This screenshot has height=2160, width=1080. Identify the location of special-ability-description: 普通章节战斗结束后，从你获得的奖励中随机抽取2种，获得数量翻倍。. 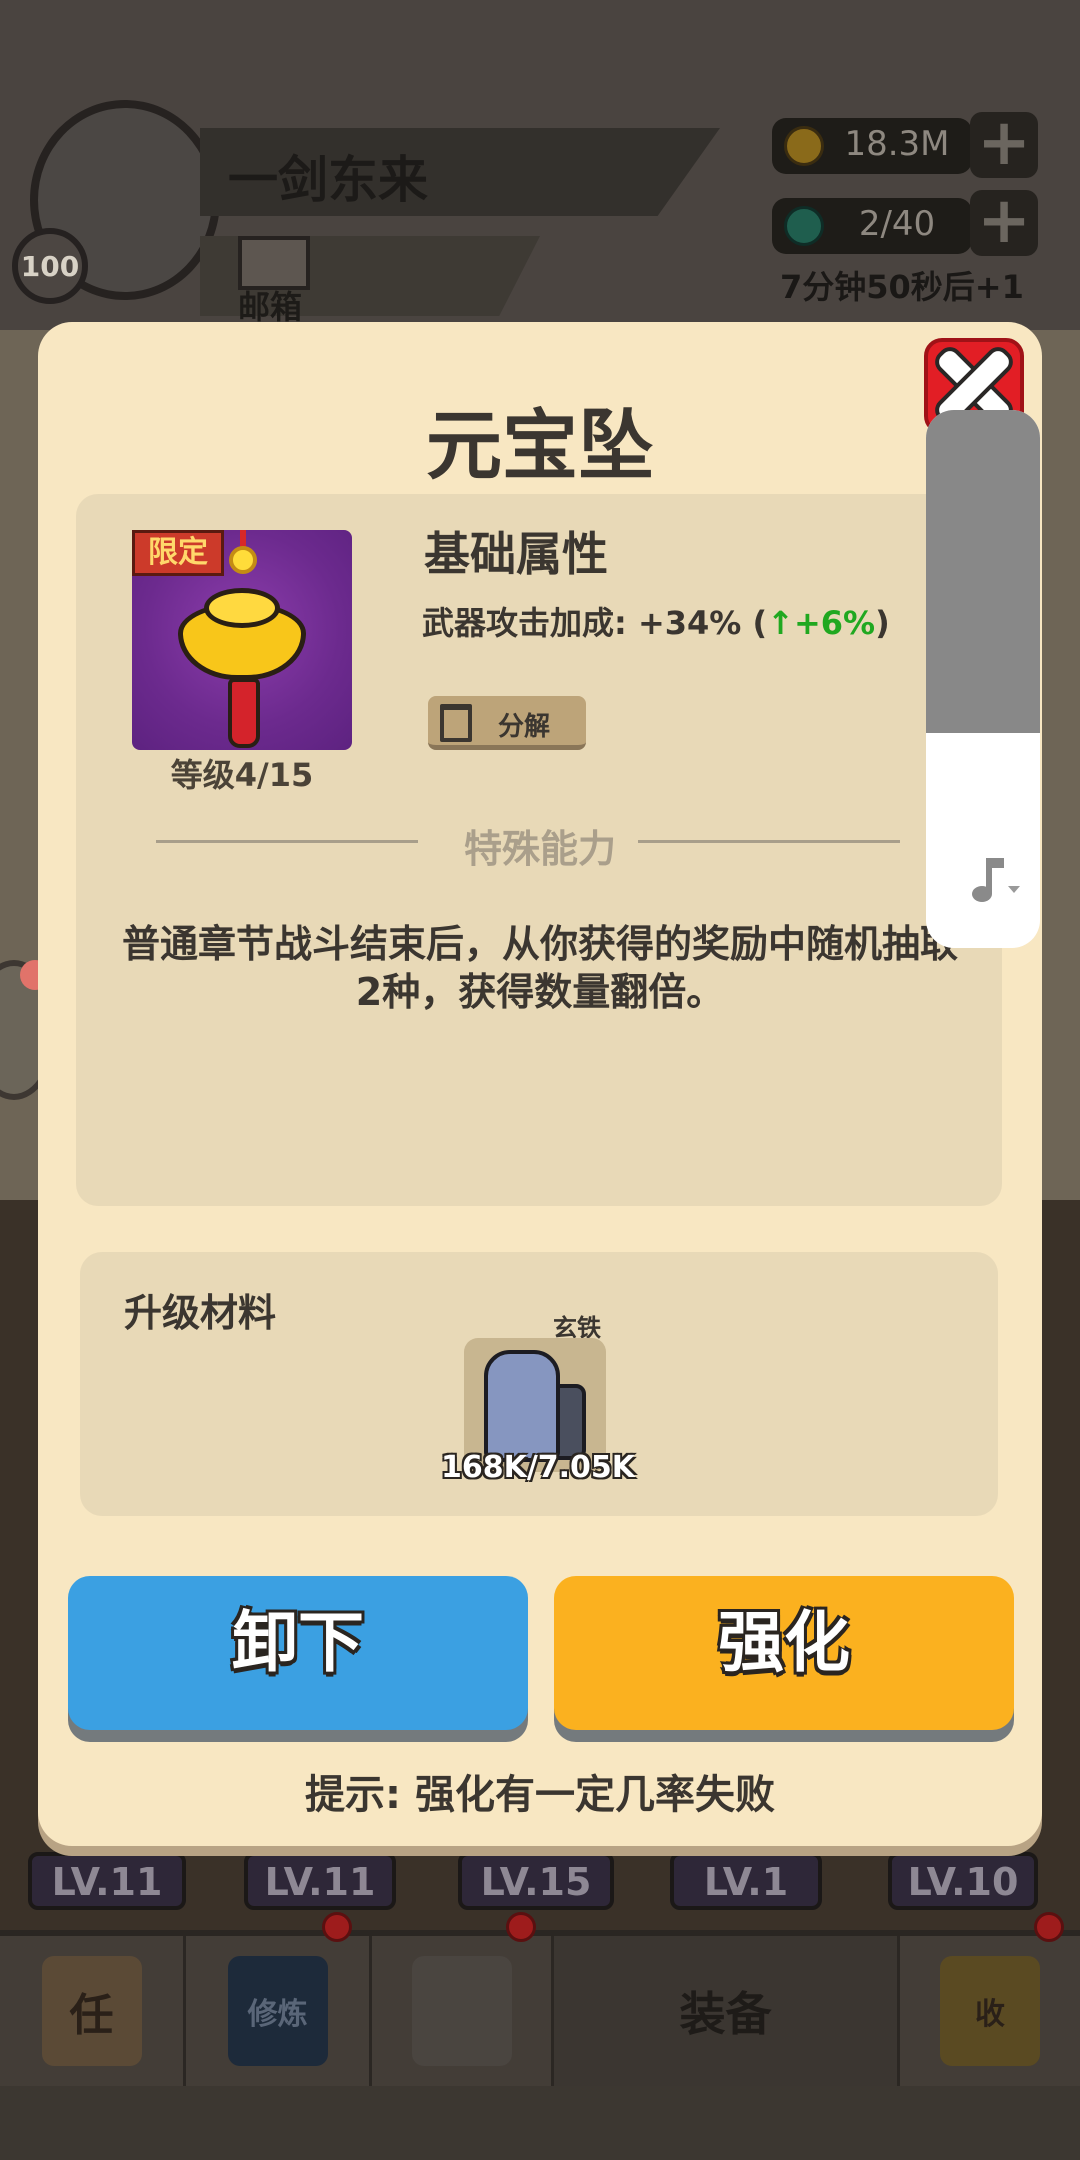
(539, 968).